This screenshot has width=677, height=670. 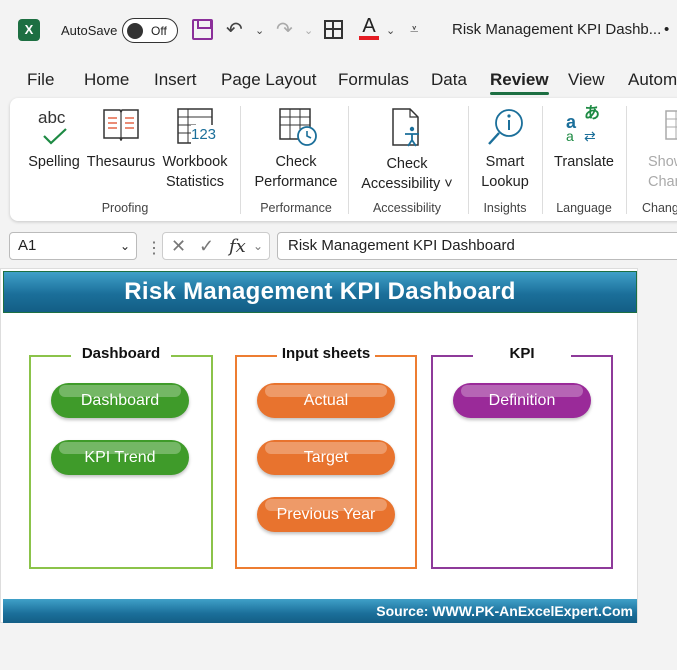 What do you see at coordinates (662, 182) in the screenshot?
I see `show-changes-label-2: Chang` at bounding box center [662, 182].